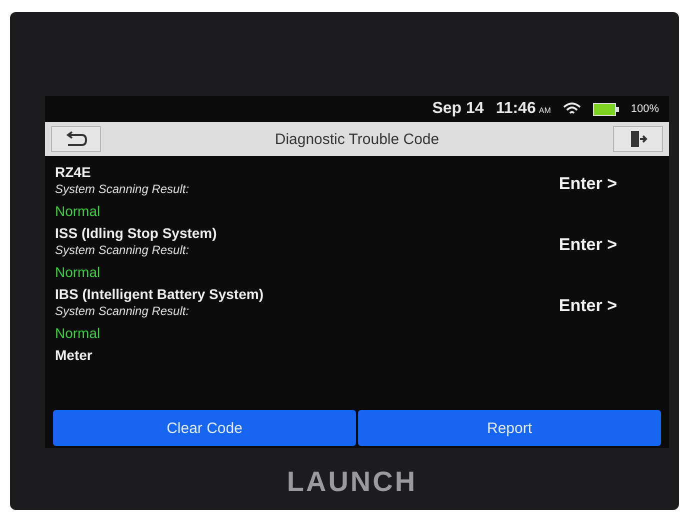 This screenshot has width=689, height=516. I want to click on system-name: Meter, so click(73, 355).